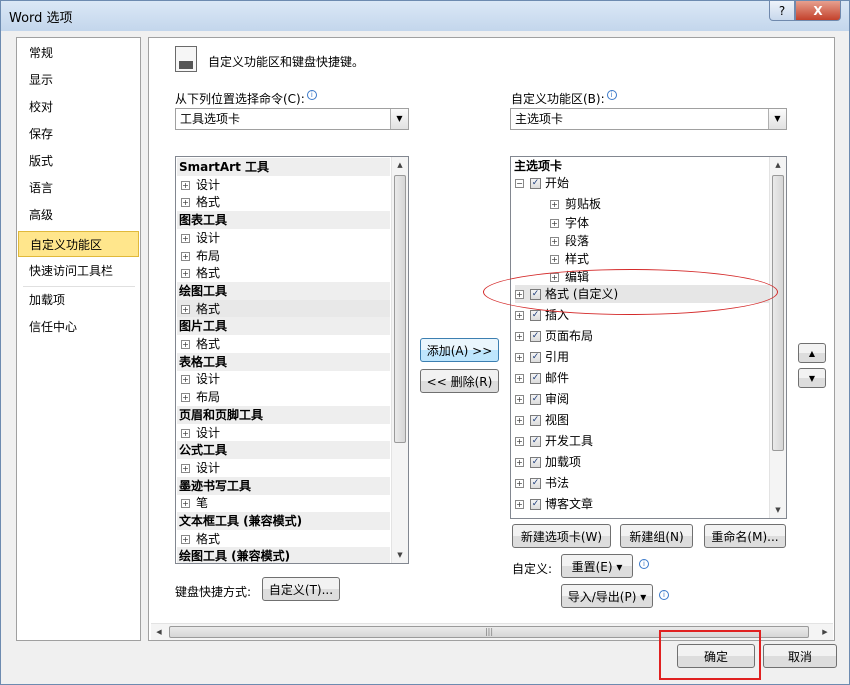  I want to click on command-group: 绘图工具, so click(283, 290).